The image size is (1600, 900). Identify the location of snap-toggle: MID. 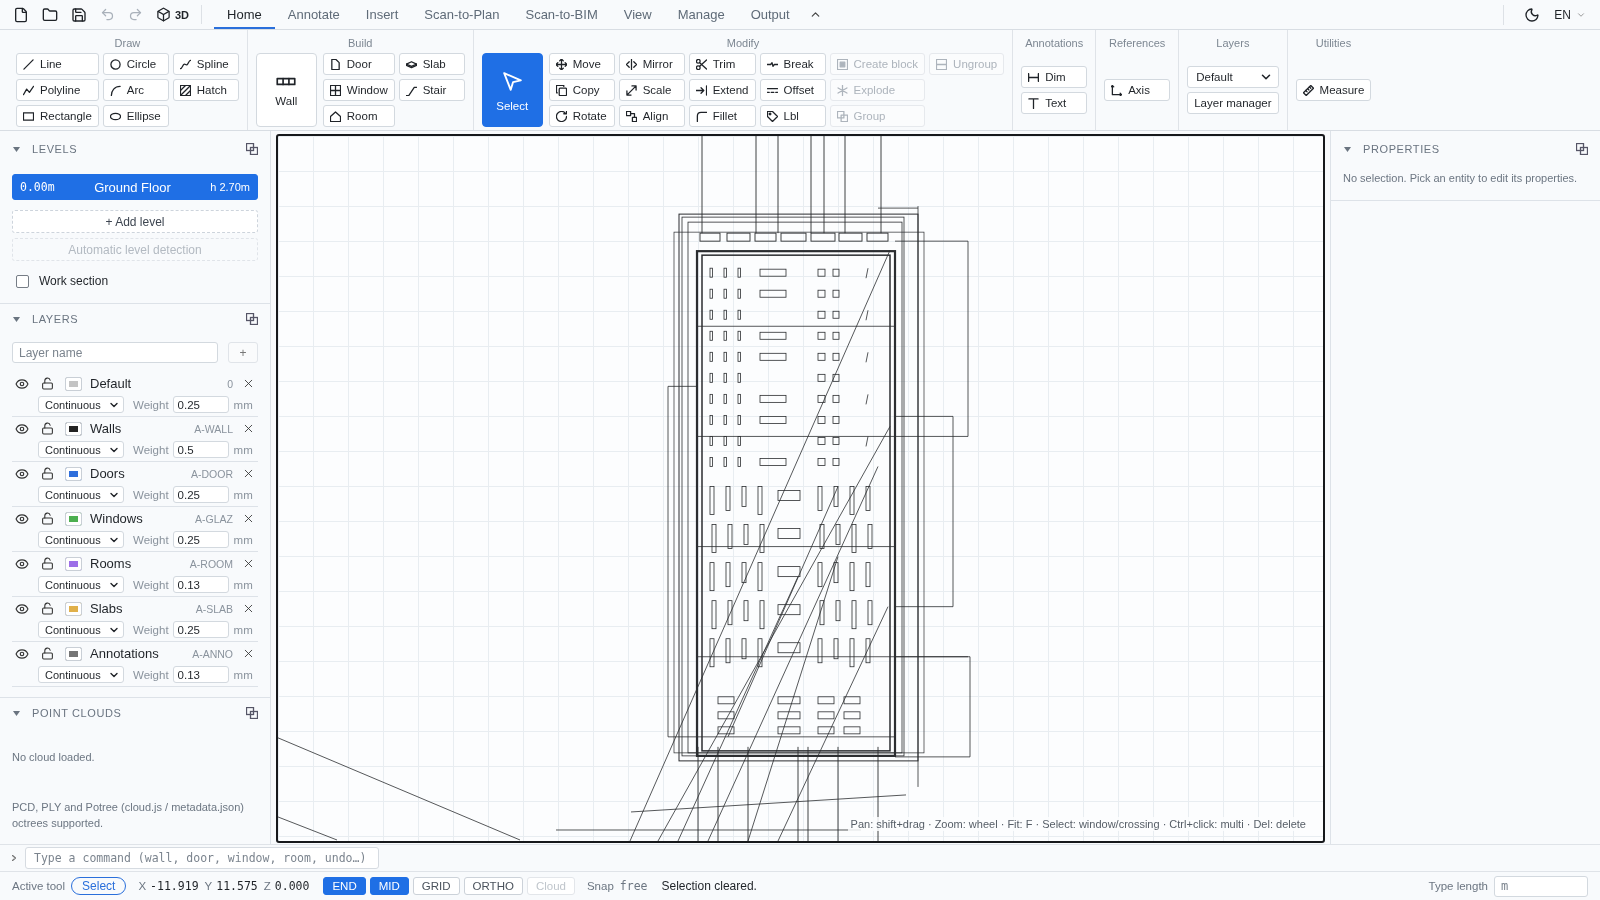
(389, 886).